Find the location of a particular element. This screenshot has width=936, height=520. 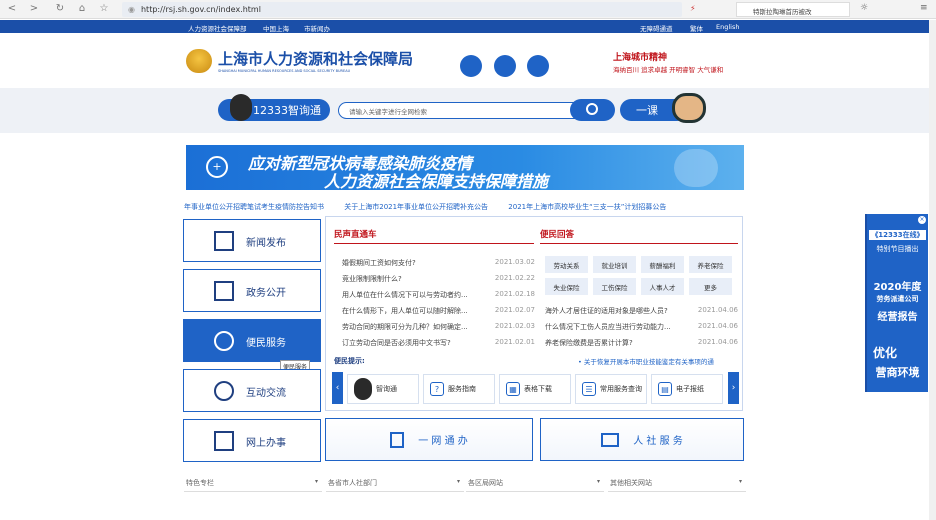

side-menu-online-service: 网上办事 is located at coordinates (252, 440).